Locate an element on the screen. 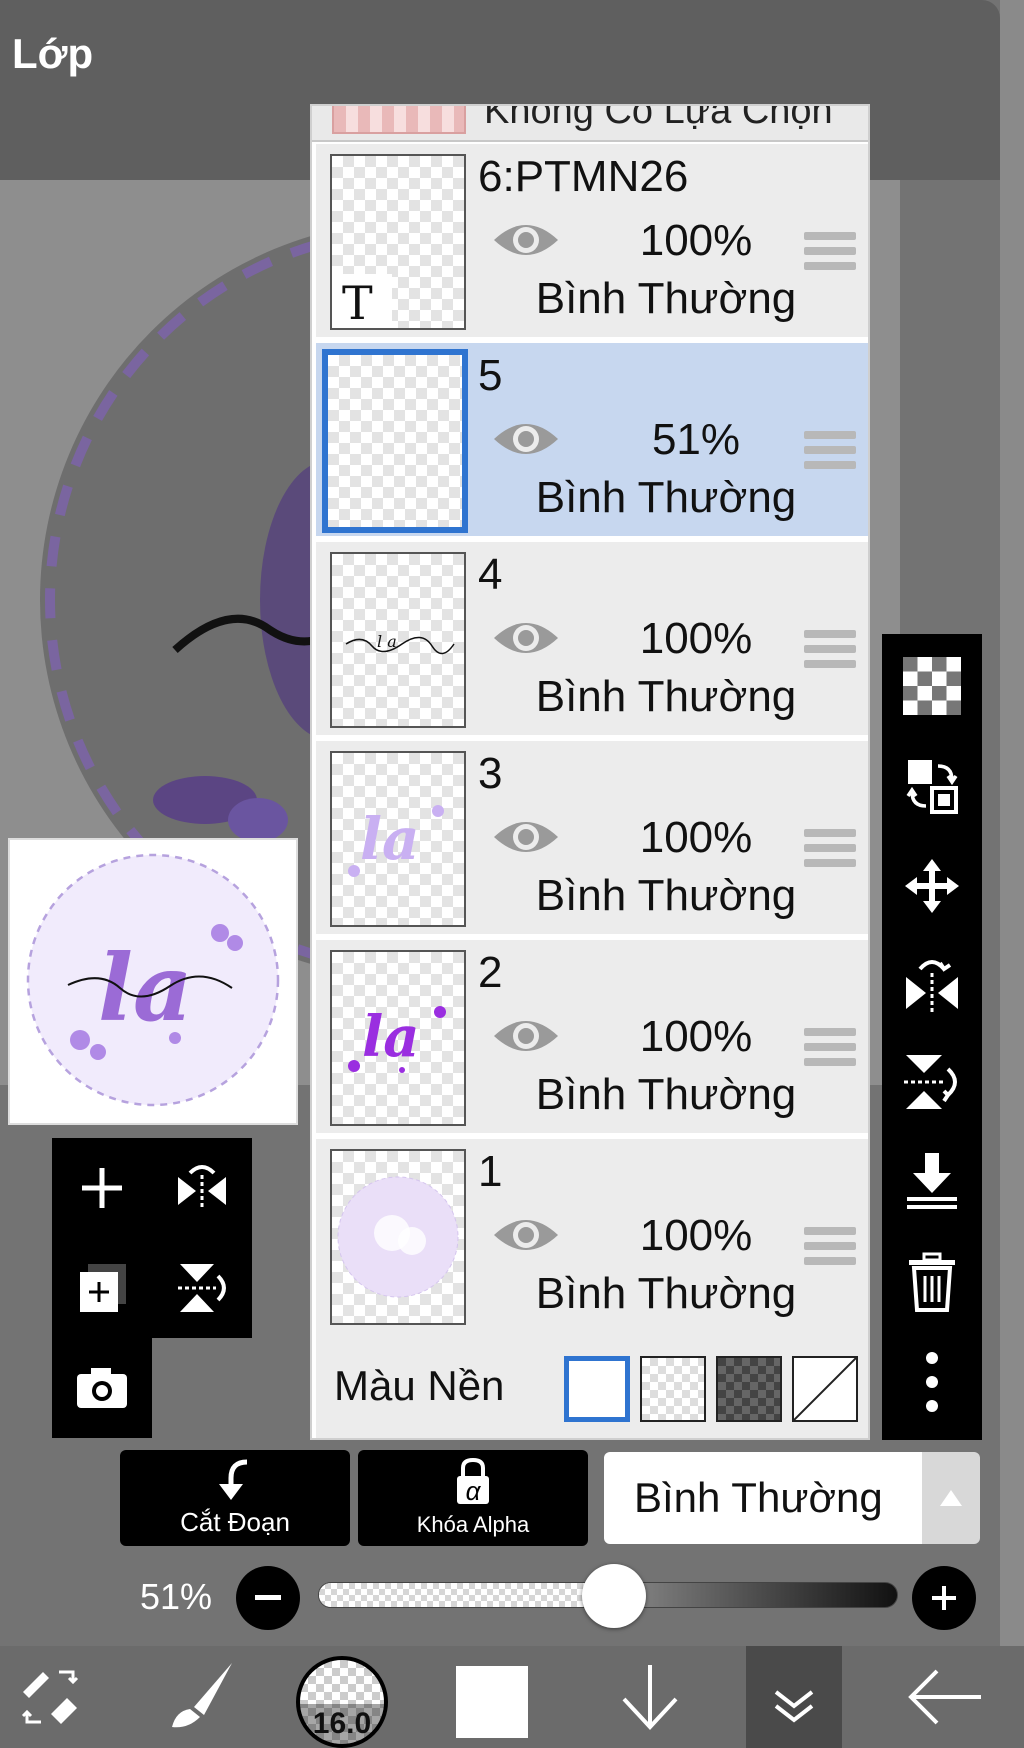 The height and width of the screenshot is (1748, 1024). blend-mode-select: Bình Thường is located at coordinates (763, 1498).